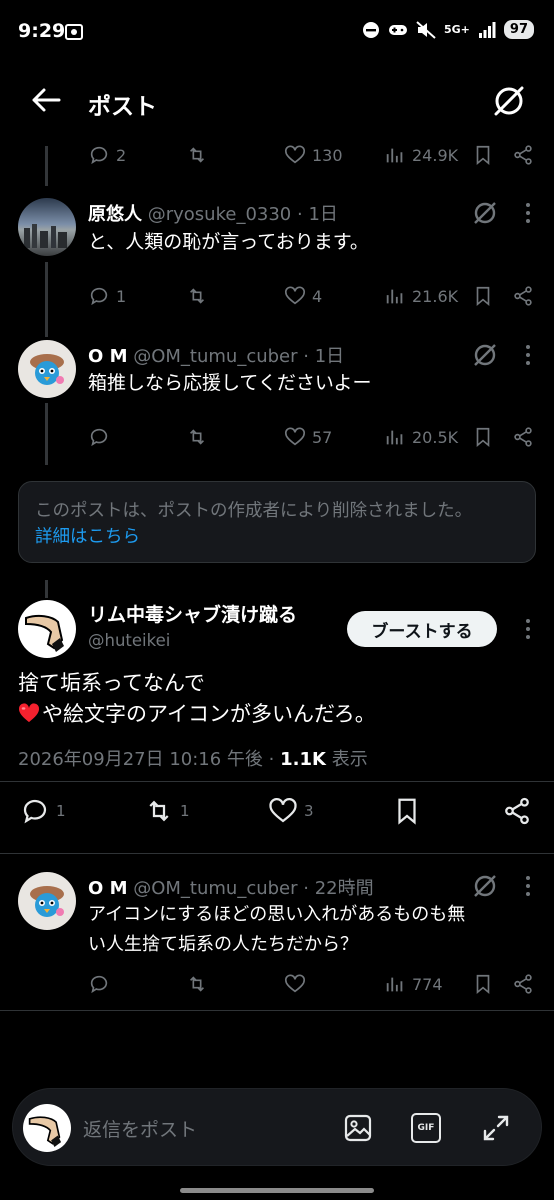  What do you see at coordinates (421, 437) in the screenshot?
I see `views-button: 20.5K` at bounding box center [421, 437].